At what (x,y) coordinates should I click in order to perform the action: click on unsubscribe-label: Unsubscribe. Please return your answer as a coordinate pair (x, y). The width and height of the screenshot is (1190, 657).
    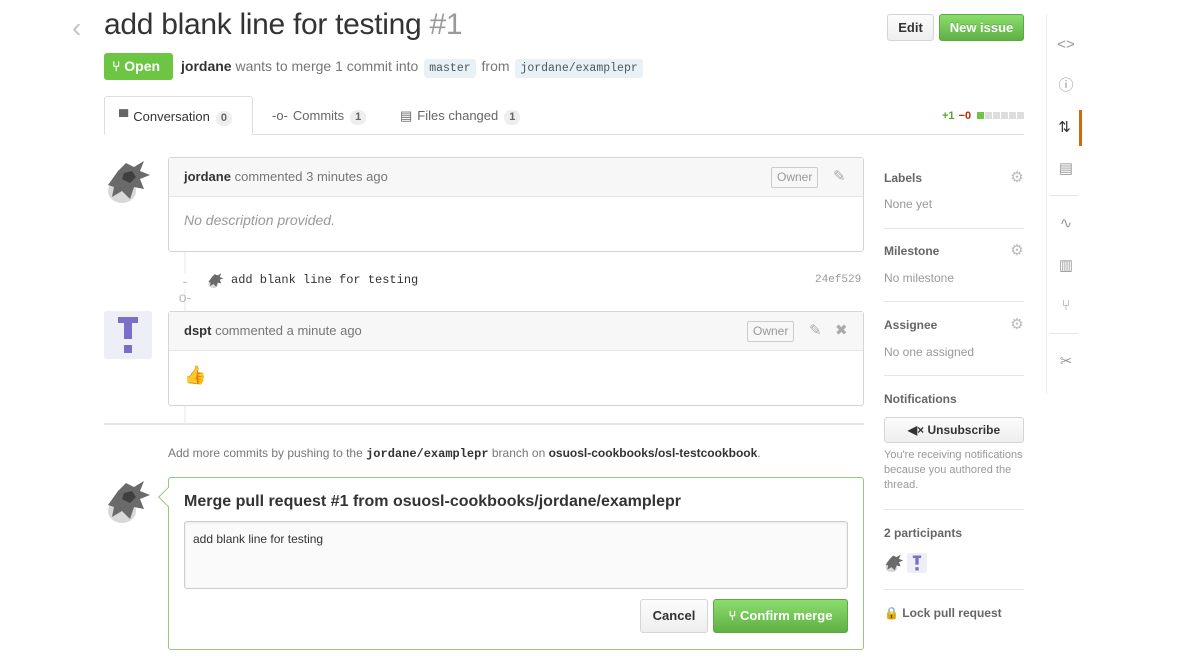
    Looking at the image, I should click on (964, 430).